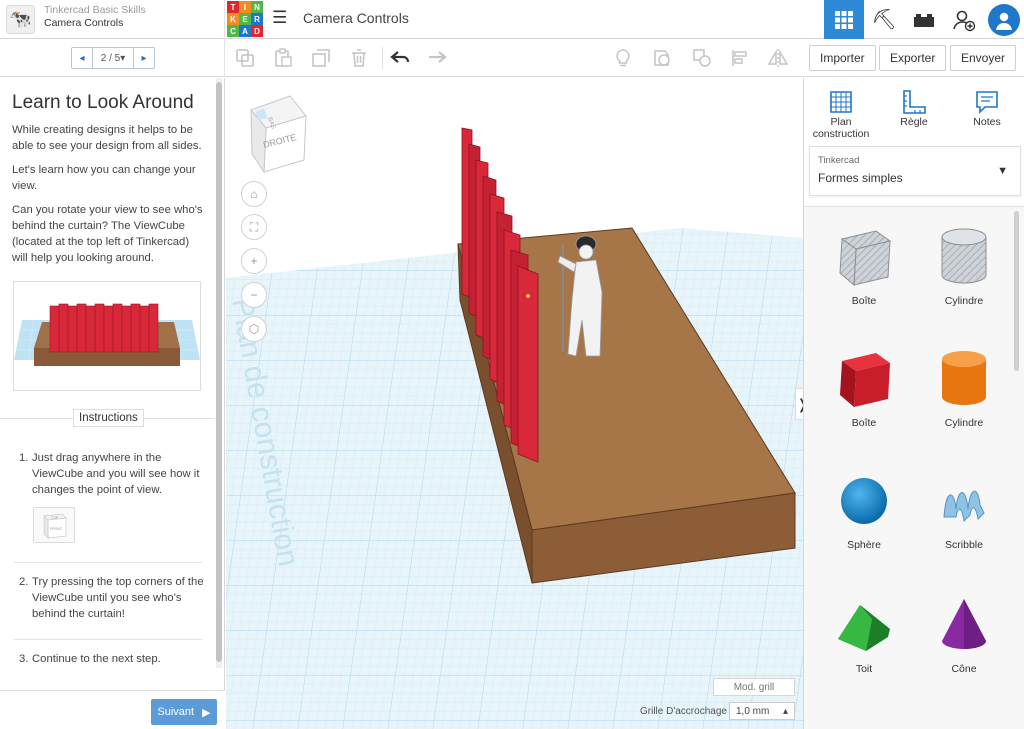 The width and height of the screenshot is (1024, 729). Describe the element at coordinates (254, 194) in the screenshot. I see `home-view-icon: ⌂` at that location.